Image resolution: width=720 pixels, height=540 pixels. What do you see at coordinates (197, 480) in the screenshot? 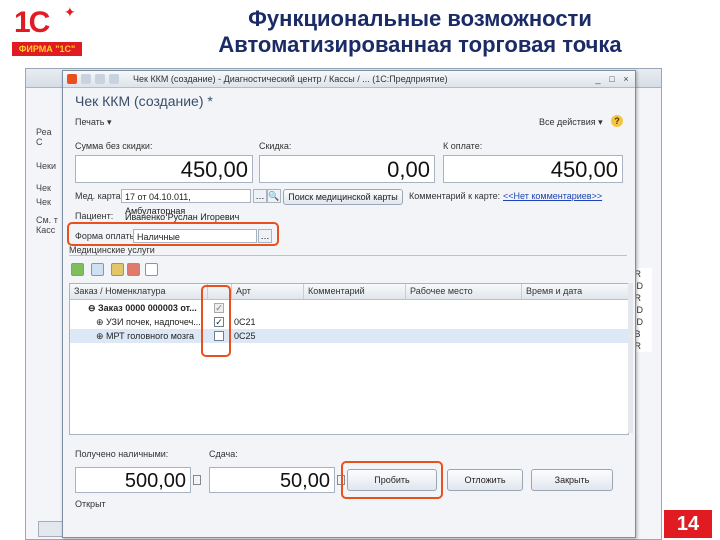
I see `calculator-icon` at bounding box center [197, 480].